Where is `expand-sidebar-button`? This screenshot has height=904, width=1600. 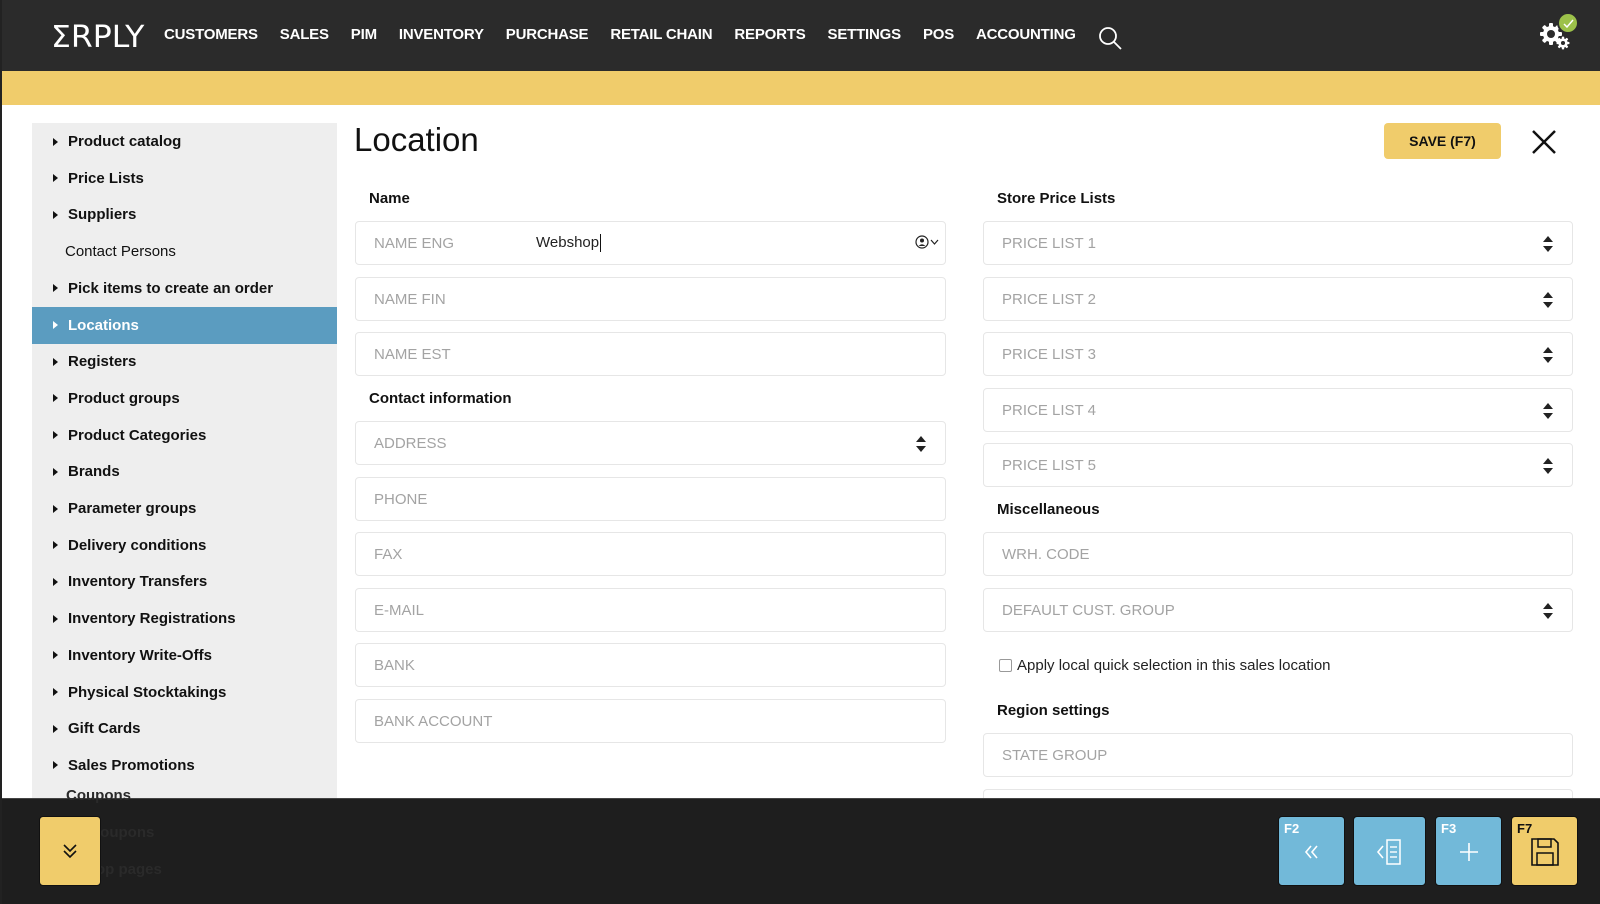
expand-sidebar-button is located at coordinates (70, 851).